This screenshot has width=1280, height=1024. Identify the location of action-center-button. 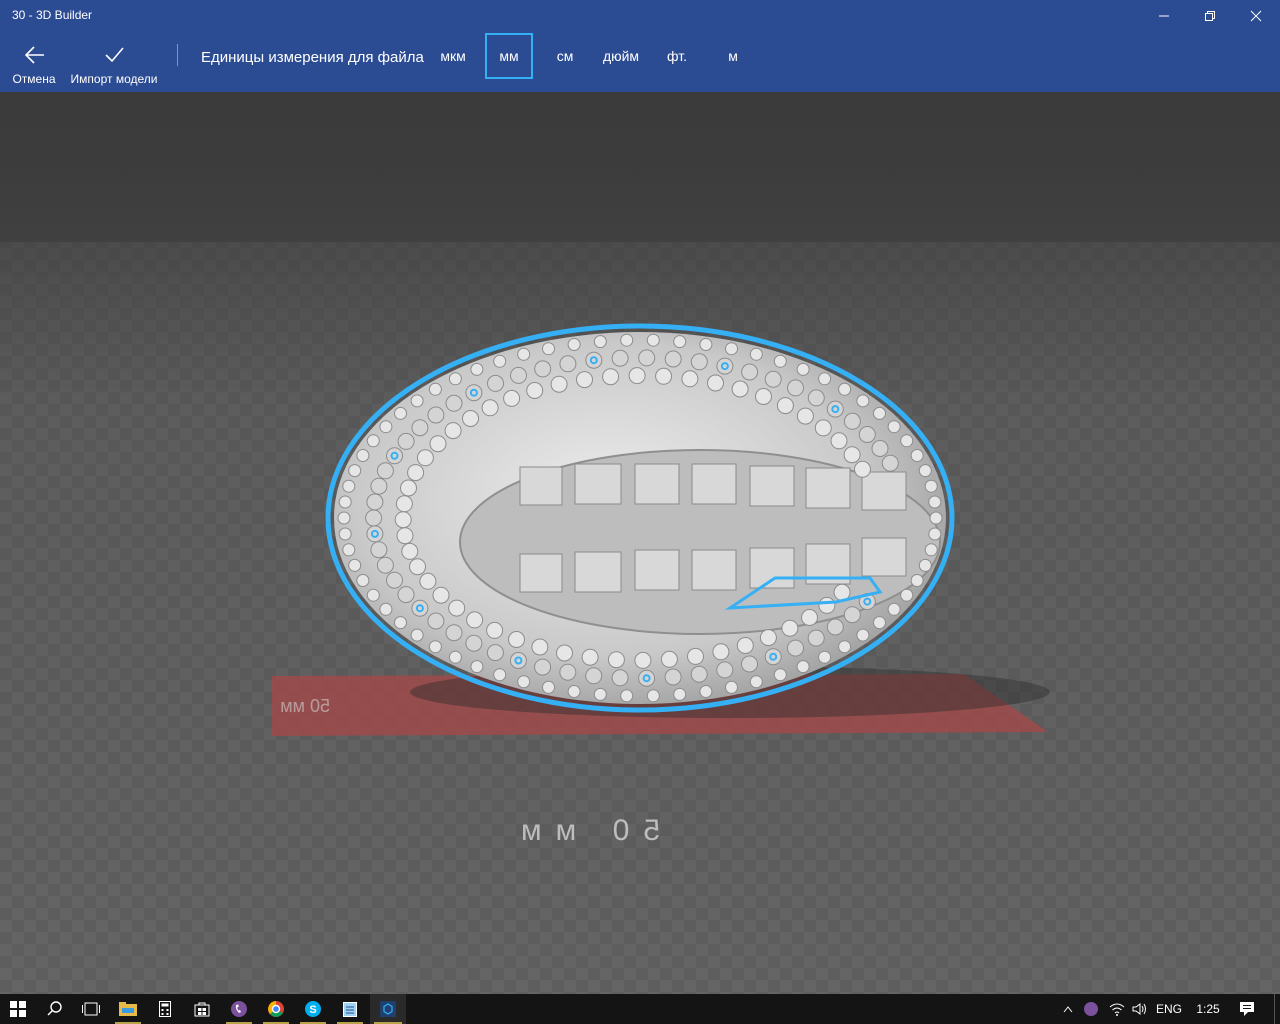
(1247, 1009).